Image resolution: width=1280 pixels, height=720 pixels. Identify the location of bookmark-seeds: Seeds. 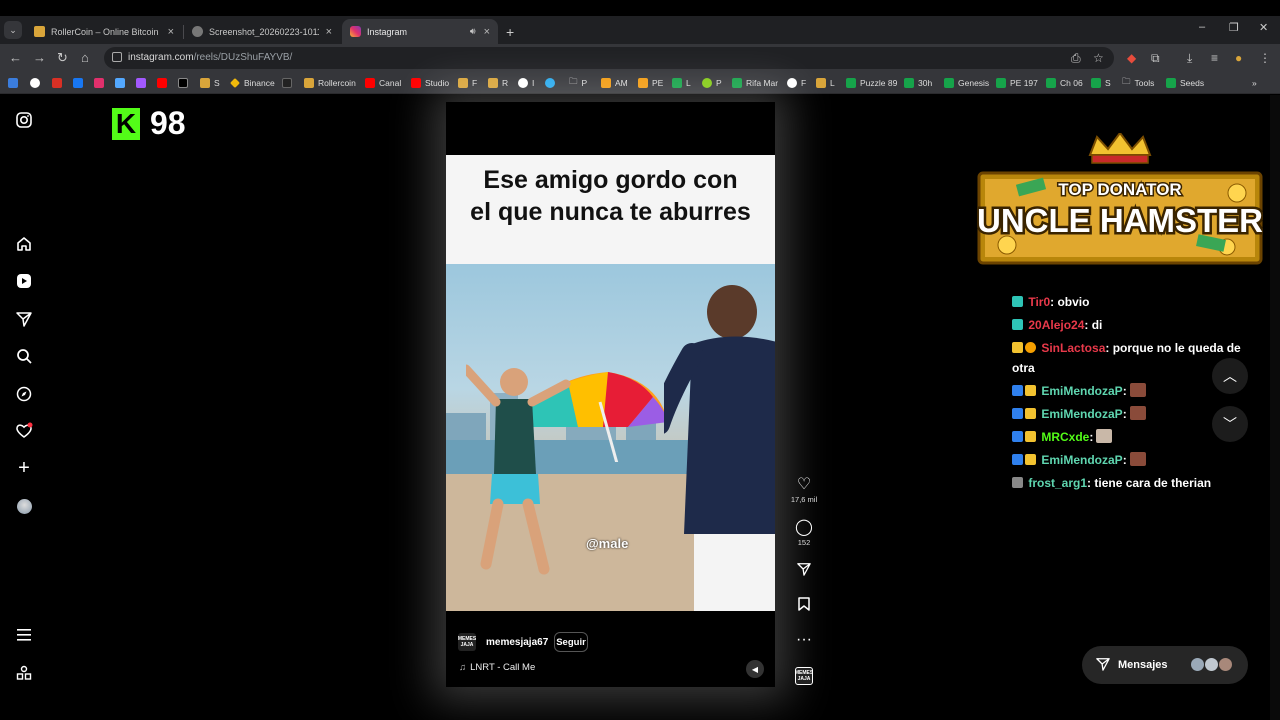
(1185, 83).